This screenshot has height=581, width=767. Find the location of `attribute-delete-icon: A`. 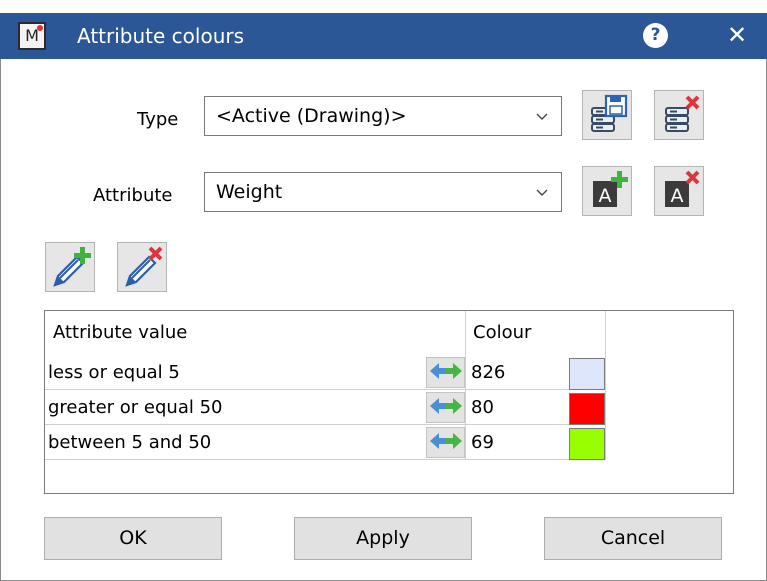

attribute-delete-icon: A is located at coordinates (682, 188).